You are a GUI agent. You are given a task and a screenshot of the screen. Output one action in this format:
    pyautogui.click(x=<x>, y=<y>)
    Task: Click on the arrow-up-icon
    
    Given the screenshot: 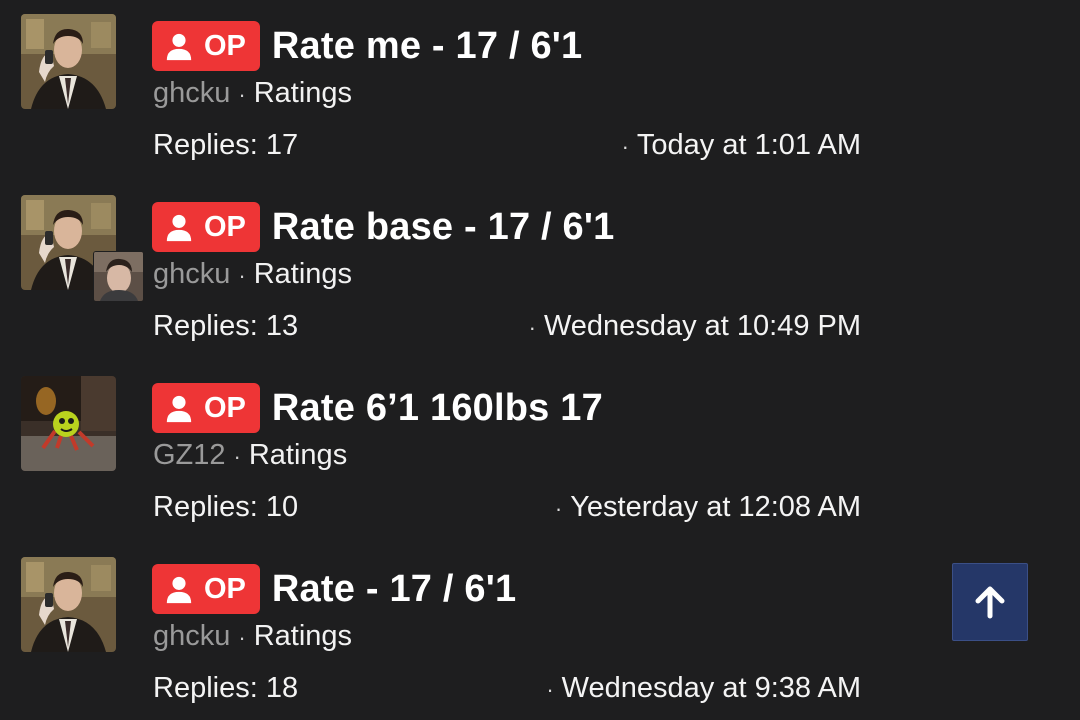 What is the action you would take?
    pyautogui.click(x=990, y=602)
    